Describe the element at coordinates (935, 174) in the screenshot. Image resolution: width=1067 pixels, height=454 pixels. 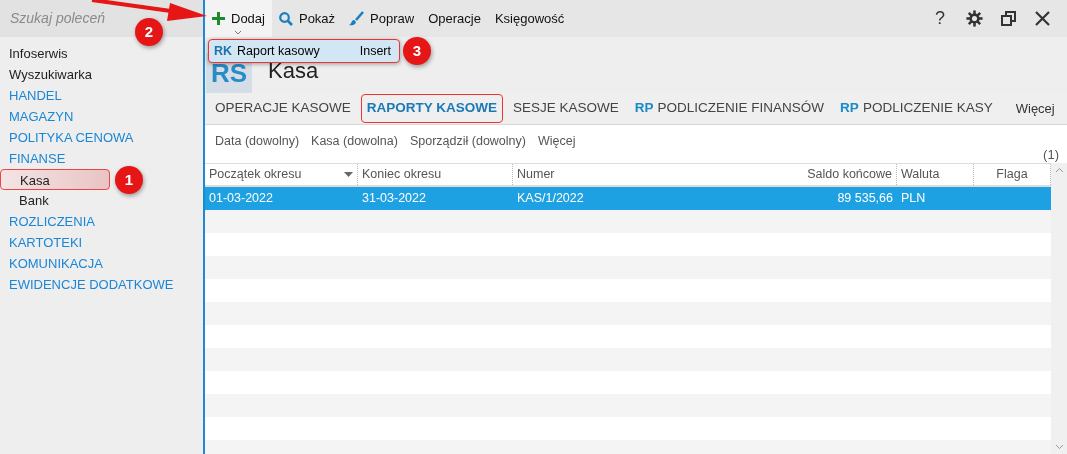
I see `column-header: Waluta` at that location.